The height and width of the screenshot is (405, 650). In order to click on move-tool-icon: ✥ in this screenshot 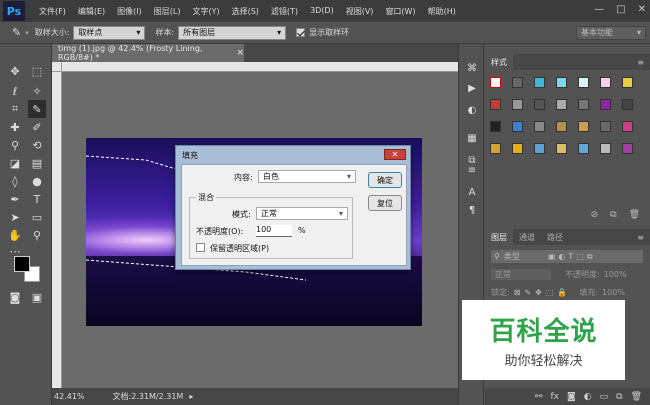, I will do `click(15, 71)`.